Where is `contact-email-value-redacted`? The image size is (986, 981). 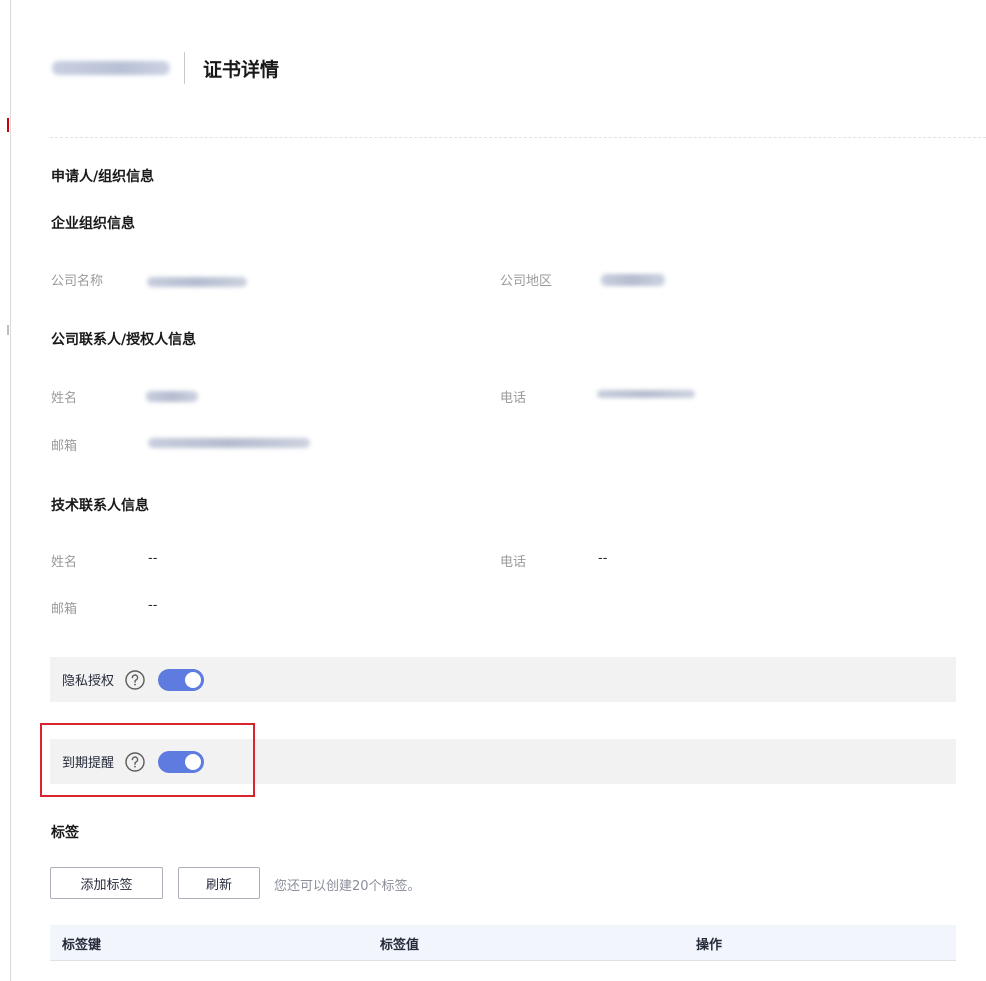
contact-email-value-redacted is located at coordinates (229, 443).